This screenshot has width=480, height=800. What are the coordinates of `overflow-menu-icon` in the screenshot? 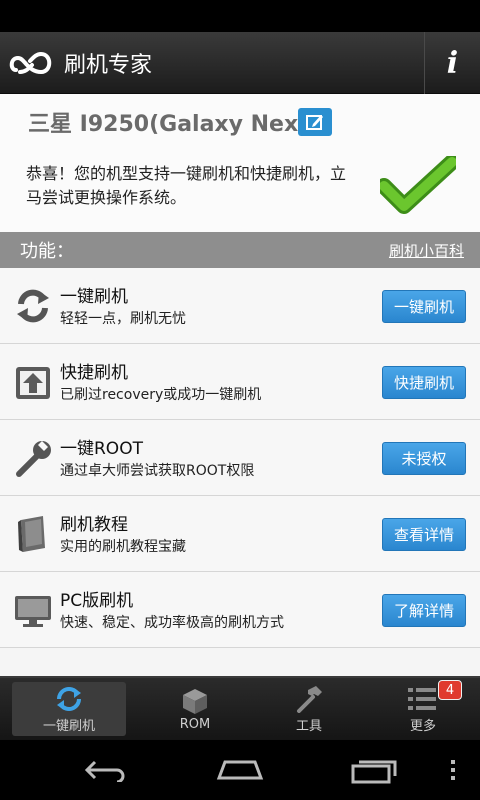 It's located at (453, 770).